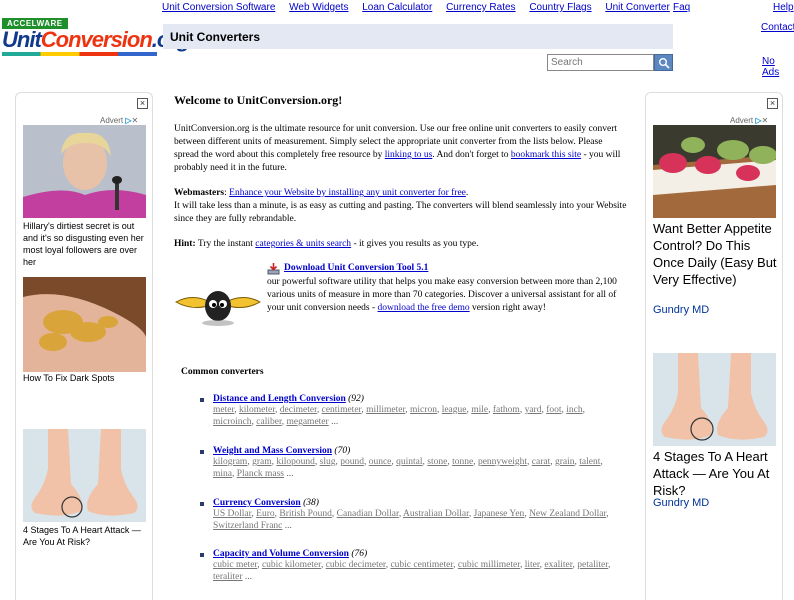 The height and width of the screenshot is (600, 794). Describe the element at coordinates (499, 514) in the screenshot. I see `unit-link: Japanese Yen` at that location.